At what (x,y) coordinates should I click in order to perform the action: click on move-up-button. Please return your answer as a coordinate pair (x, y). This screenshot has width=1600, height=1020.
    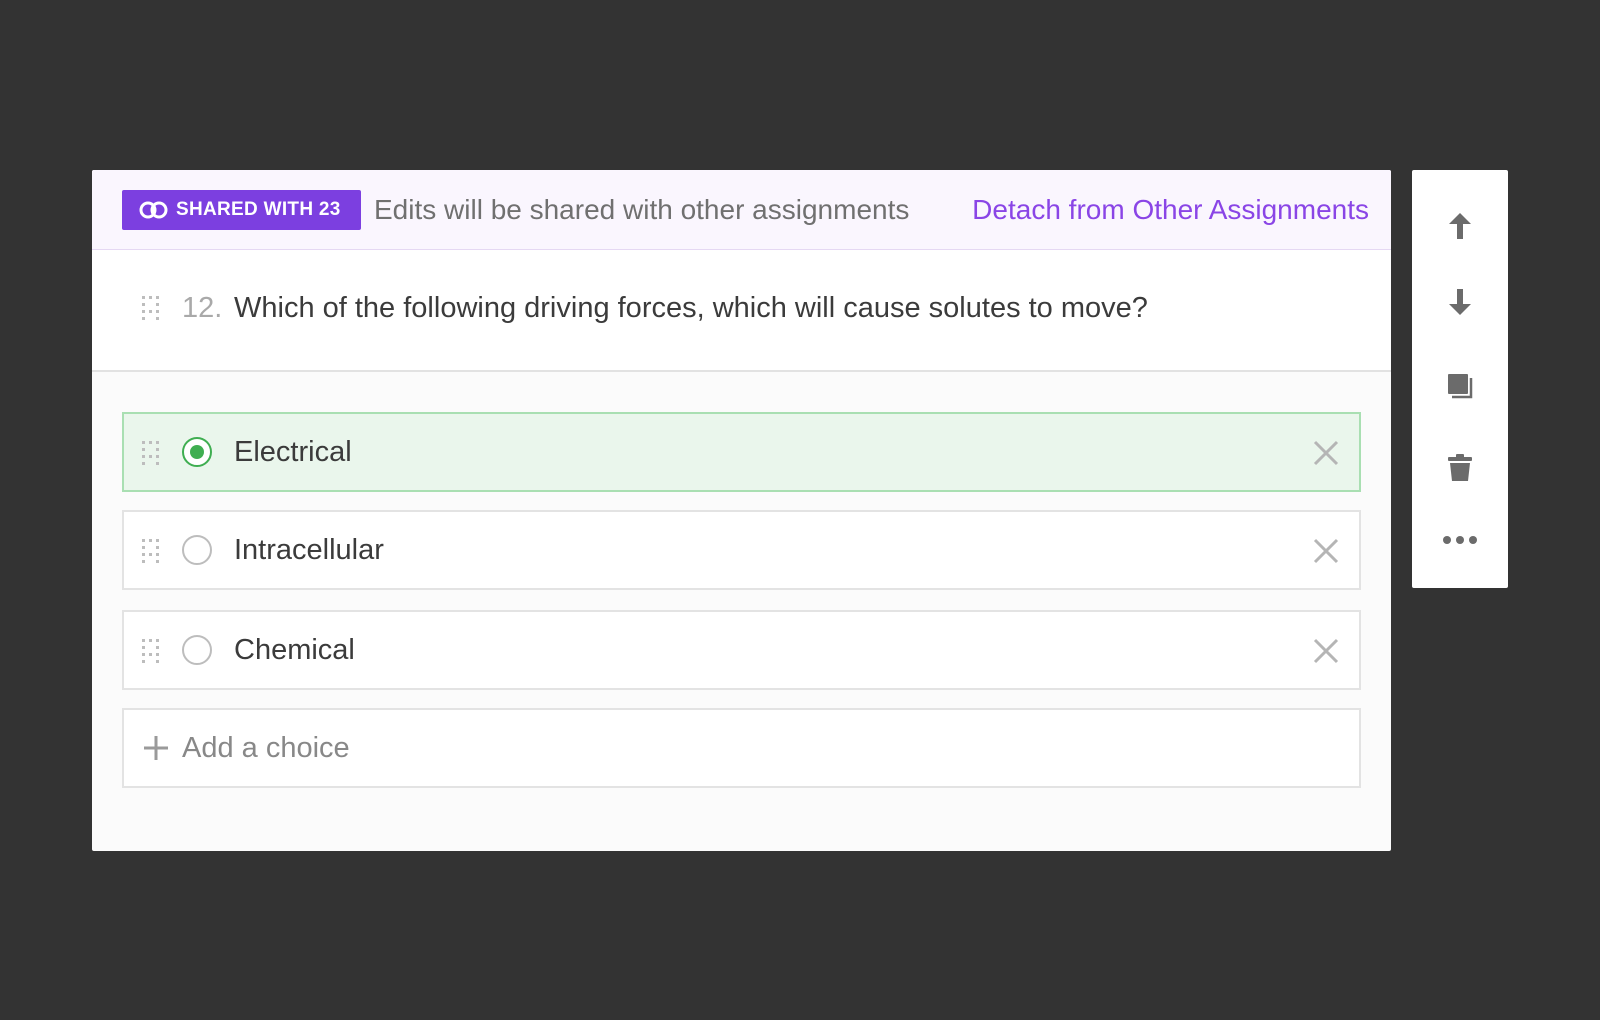
    Looking at the image, I should click on (1460, 226).